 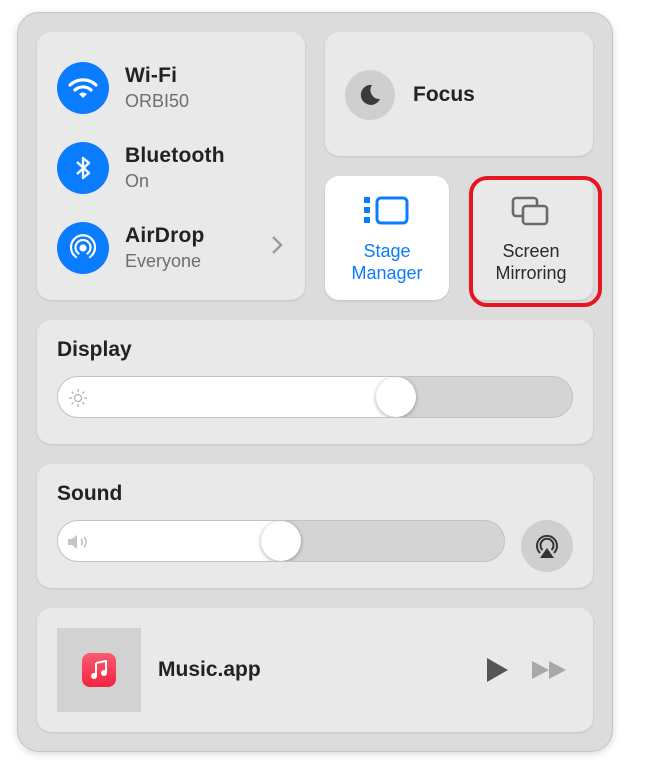 What do you see at coordinates (77, 542) in the screenshot?
I see `speaker-icon` at bounding box center [77, 542].